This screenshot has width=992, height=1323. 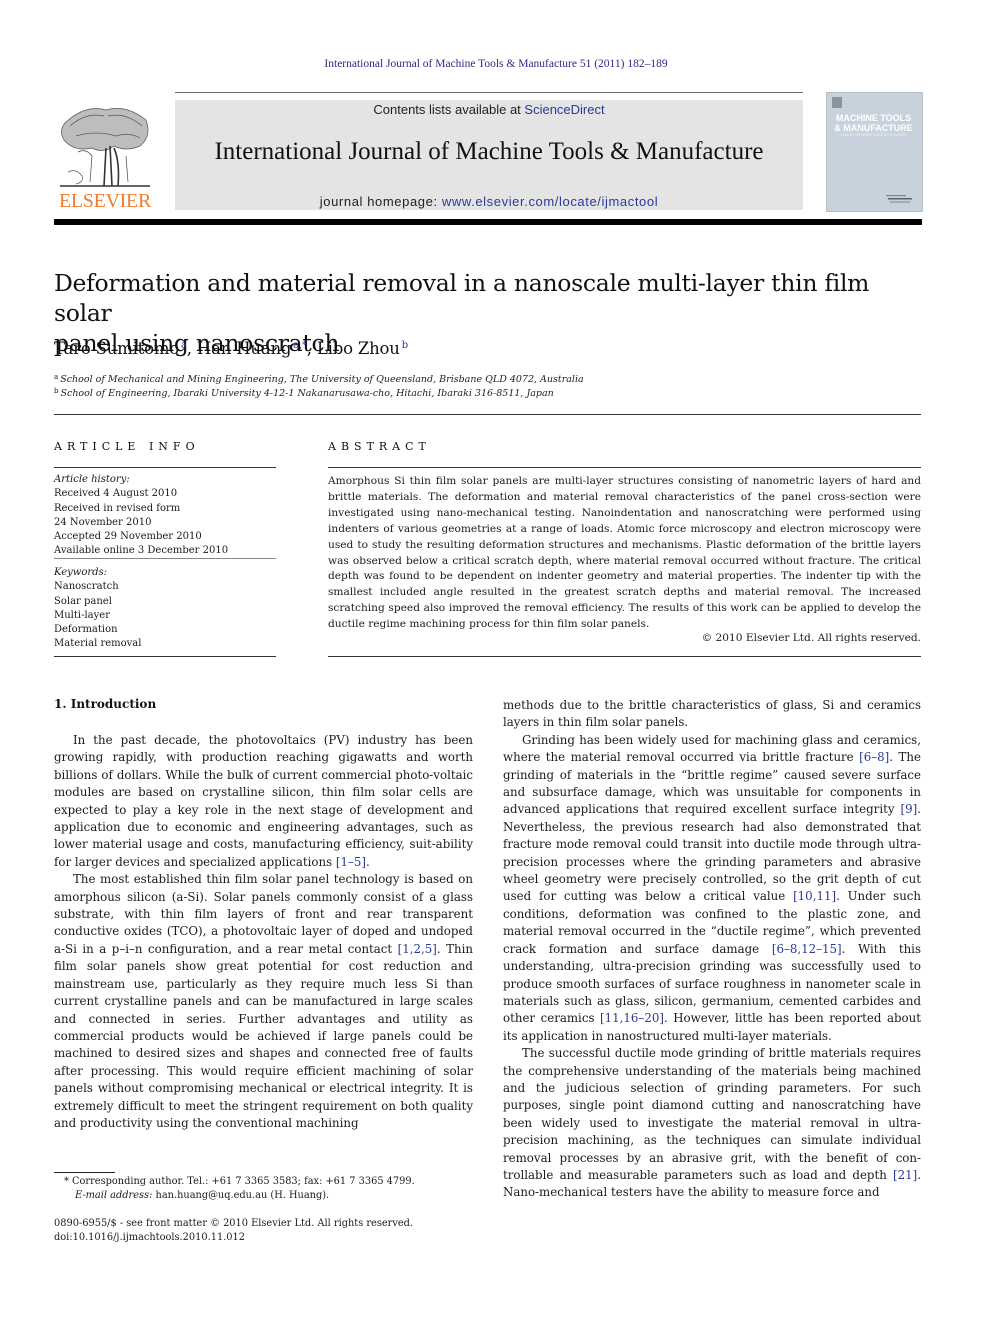 I want to click on author-affiliation-mark: b, so click(x=405, y=345).